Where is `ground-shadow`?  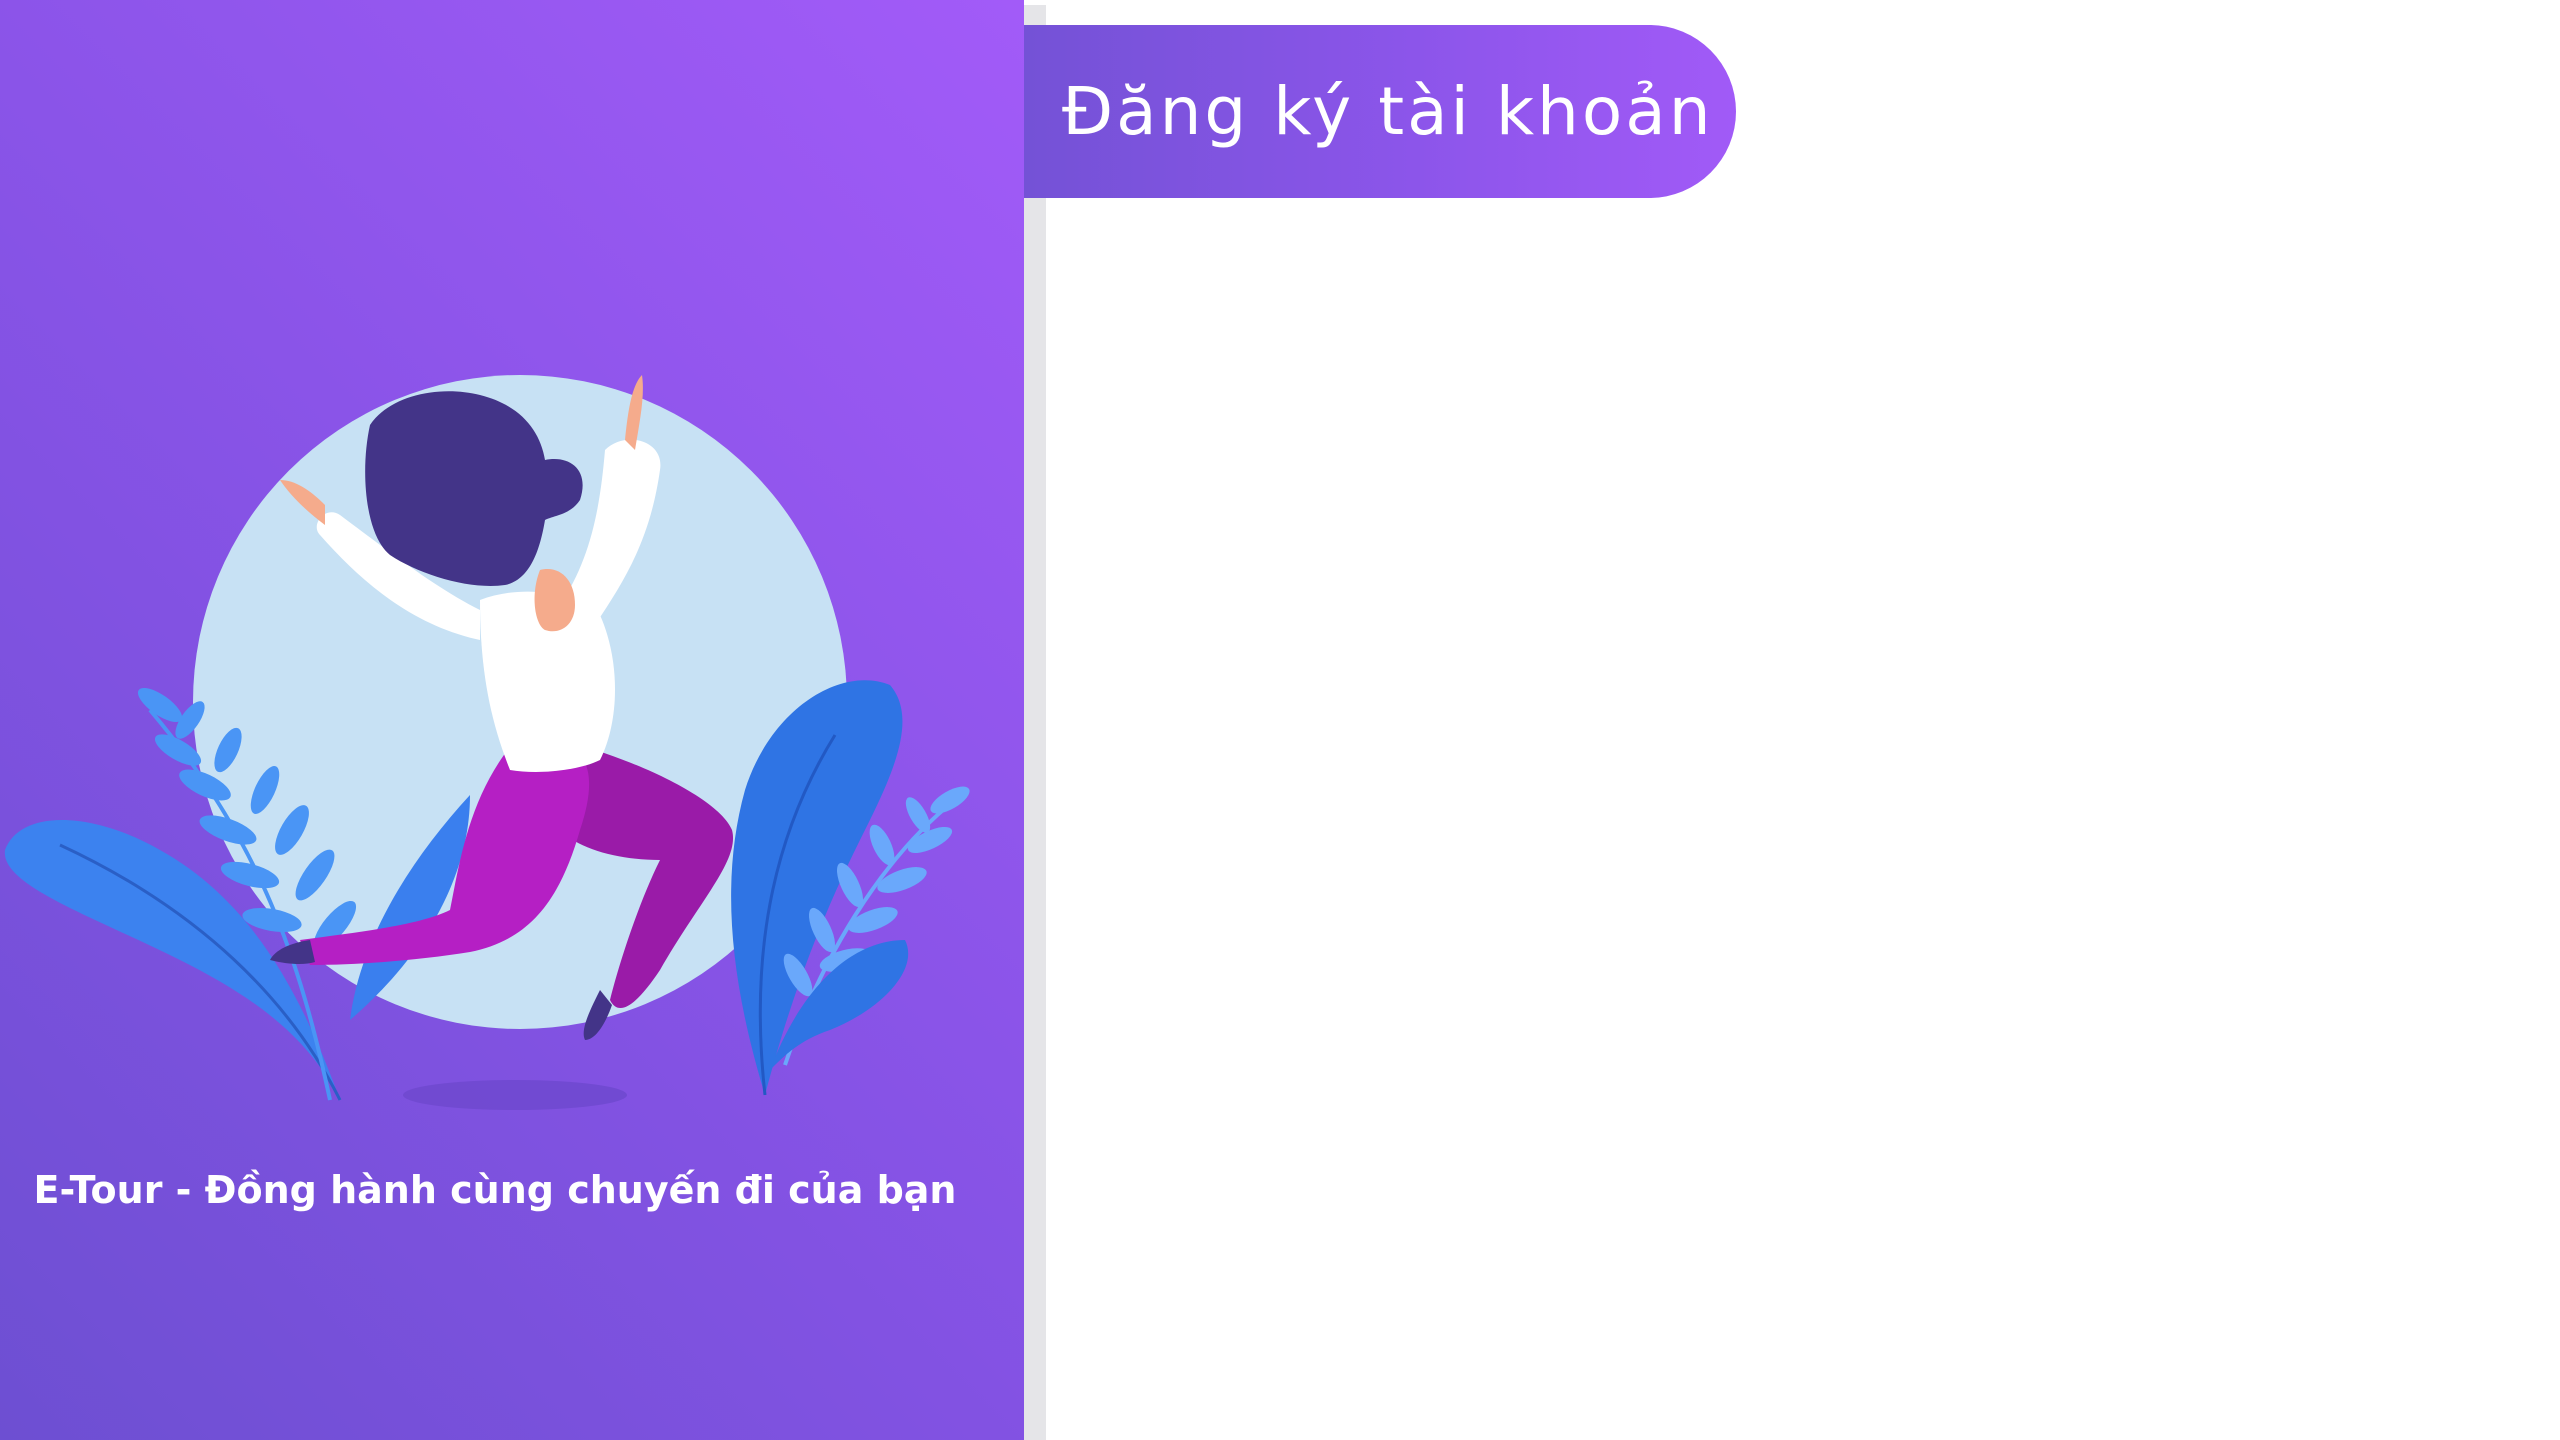
ground-shadow is located at coordinates (515, 1095).